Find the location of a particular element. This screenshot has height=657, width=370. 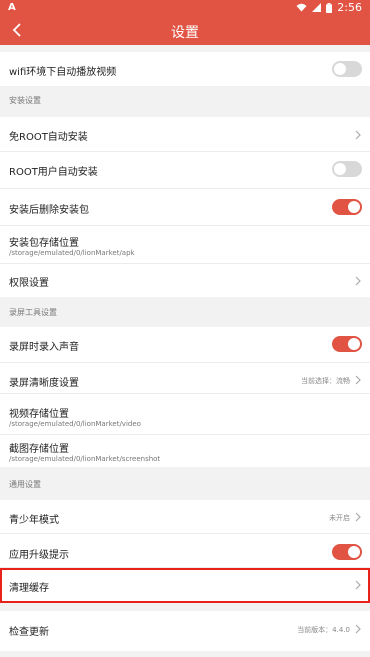

setting-upgrade-hint: 应用升级提示 is located at coordinates (185, 551).